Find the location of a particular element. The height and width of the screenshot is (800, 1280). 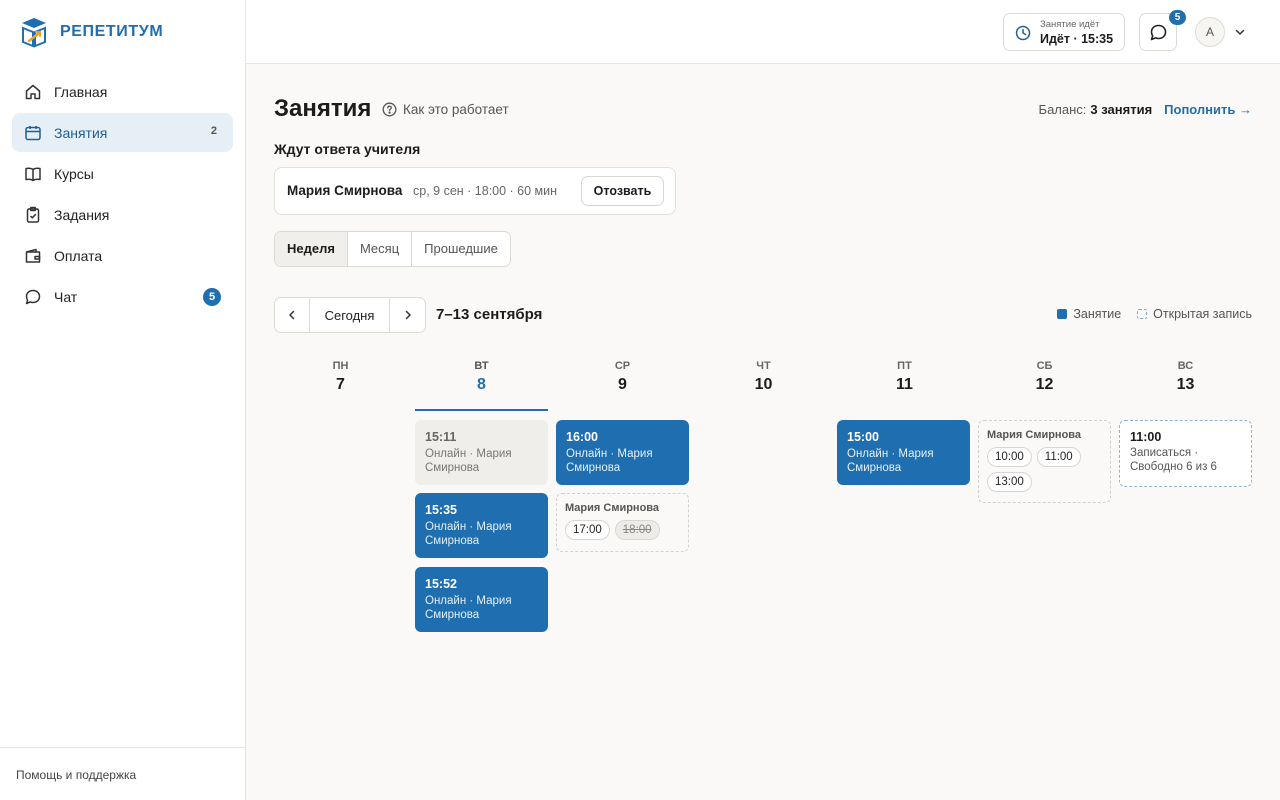

home-icon is located at coordinates (33, 91).